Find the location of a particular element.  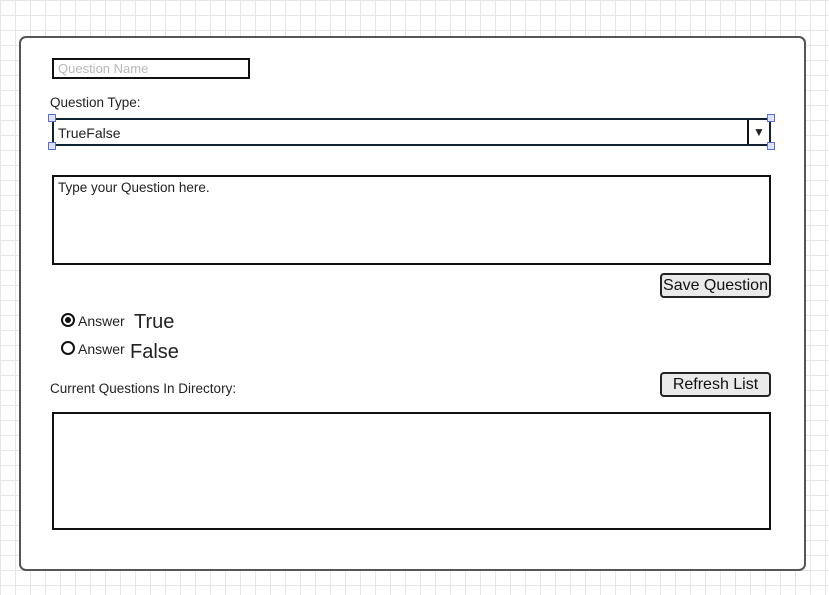

save-question-button: Save Question is located at coordinates (715, 285).